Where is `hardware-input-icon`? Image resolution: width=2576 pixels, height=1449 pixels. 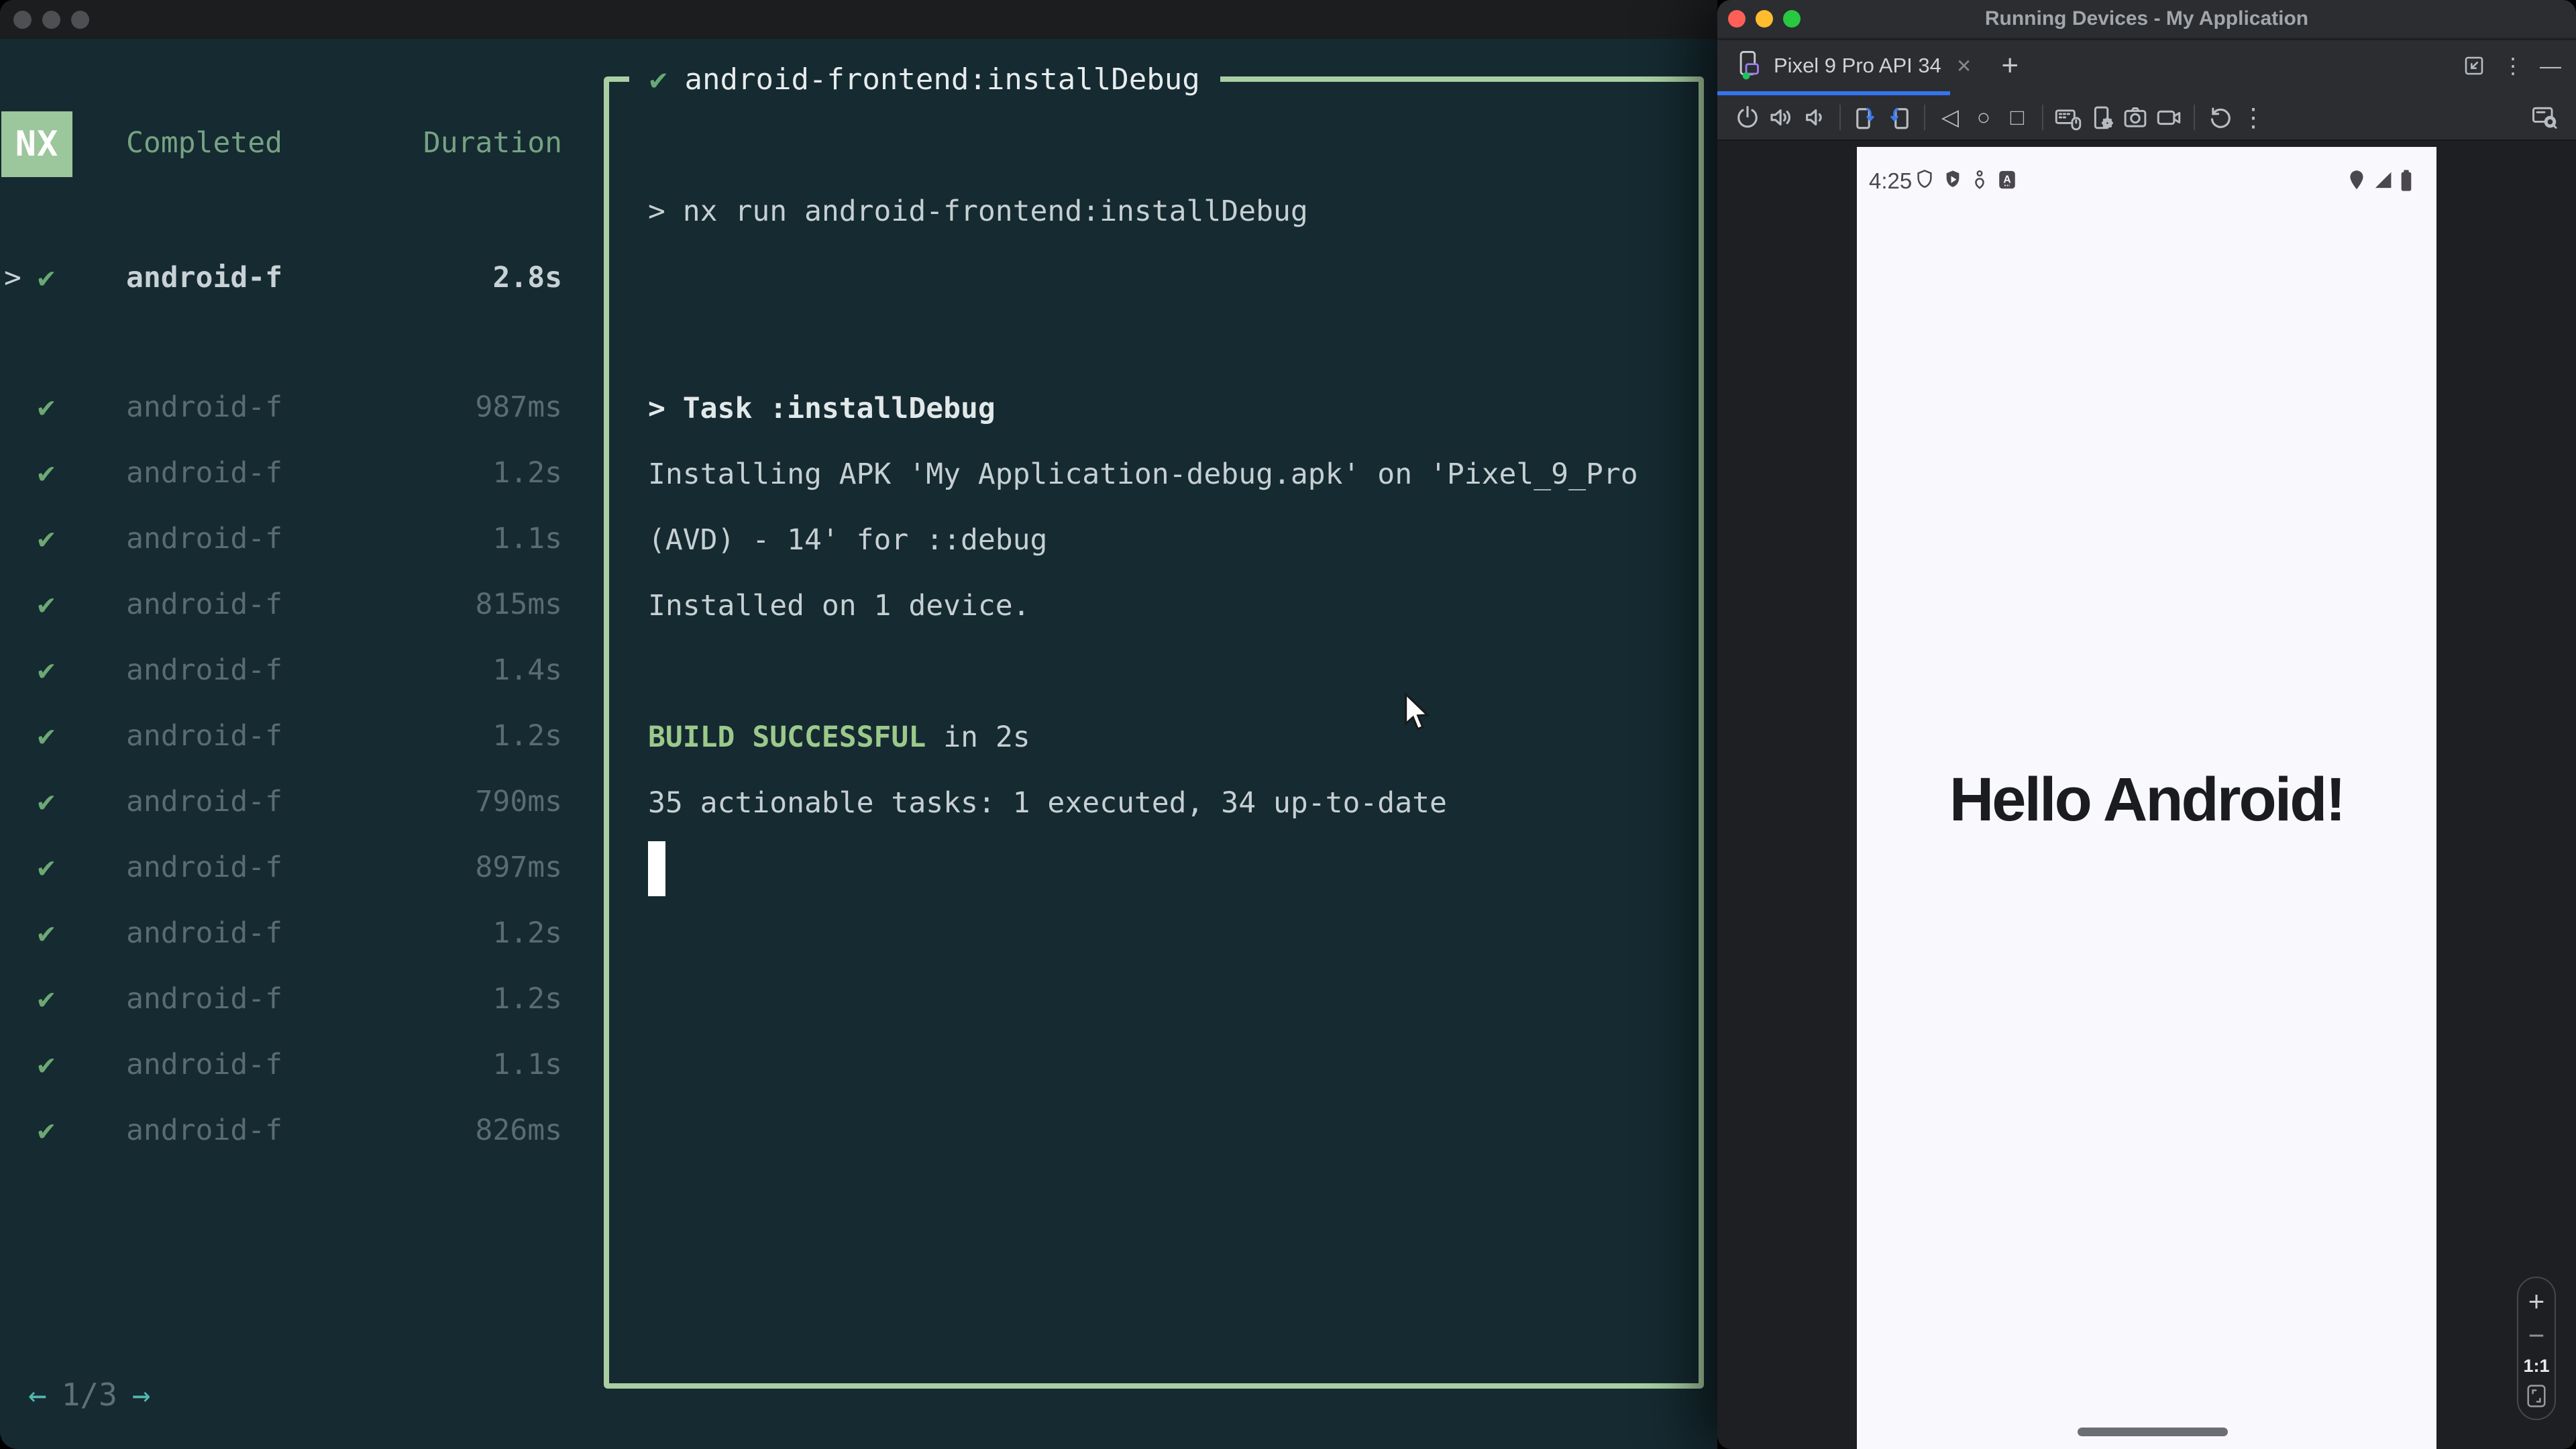 hardware-input-icon is located at coordinates (2068, 117).